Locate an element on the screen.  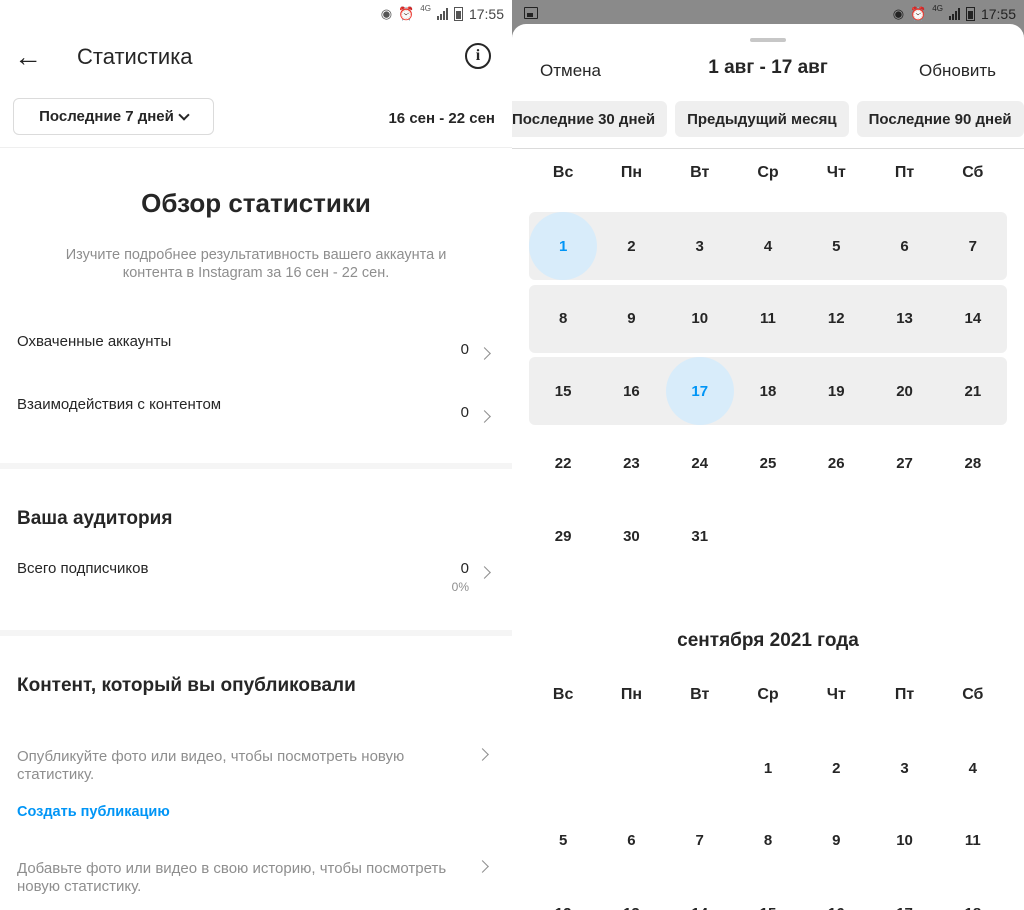
weekday-label: Пт is located at coordinates (904, 172).